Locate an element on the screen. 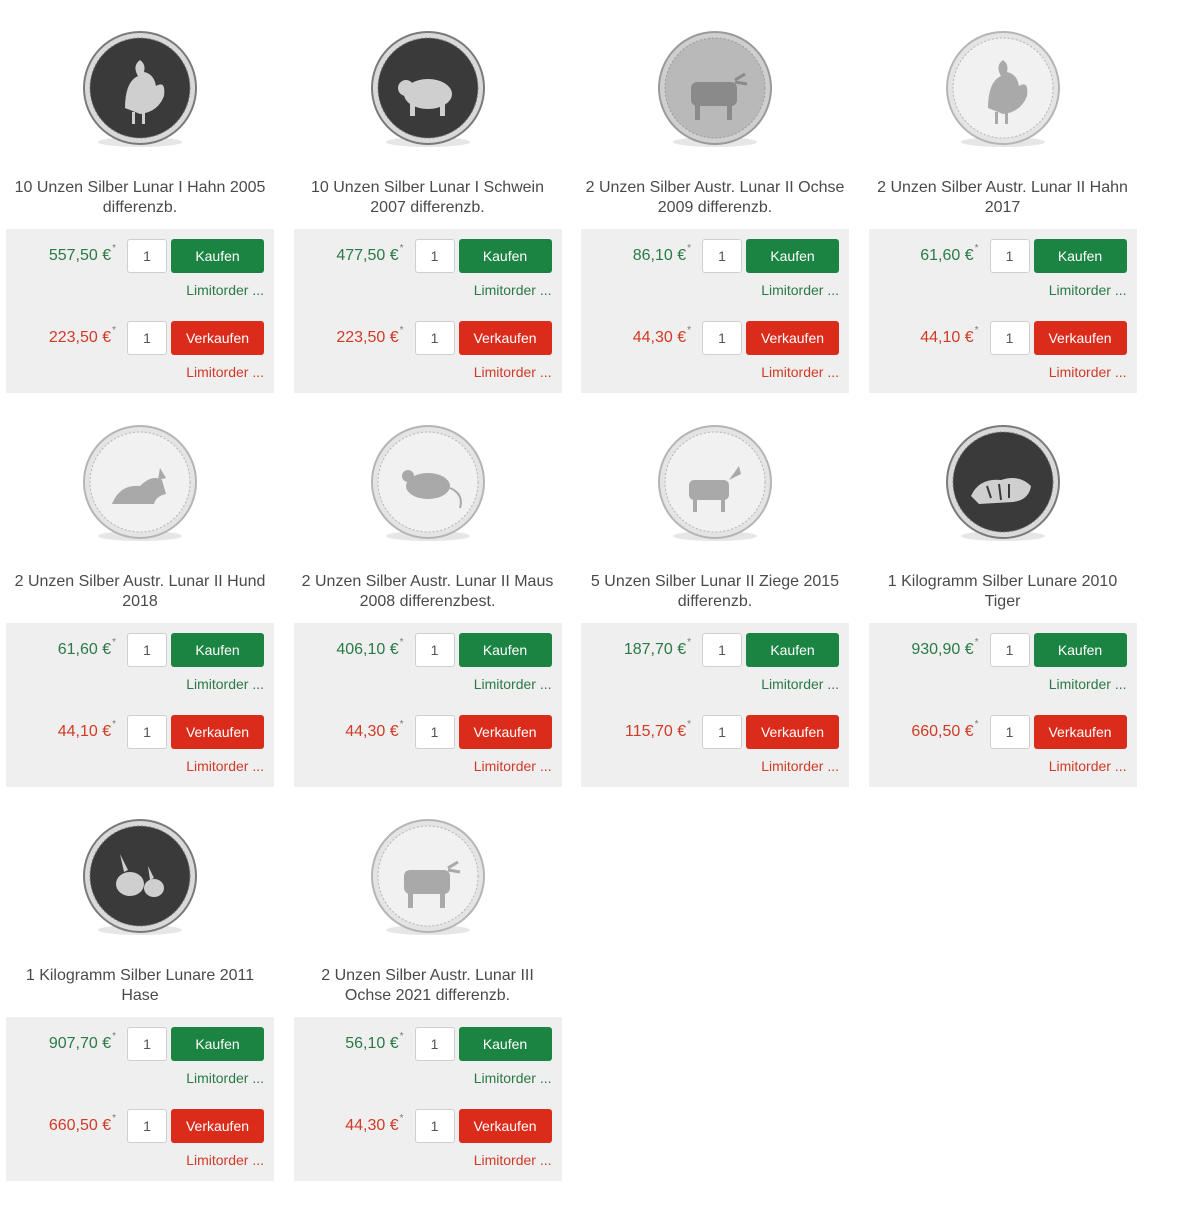 The width and height of the screenshot is (1193, 1212). buy-row: 61,60 €* Kaufen is located at coordinates (140, 650).